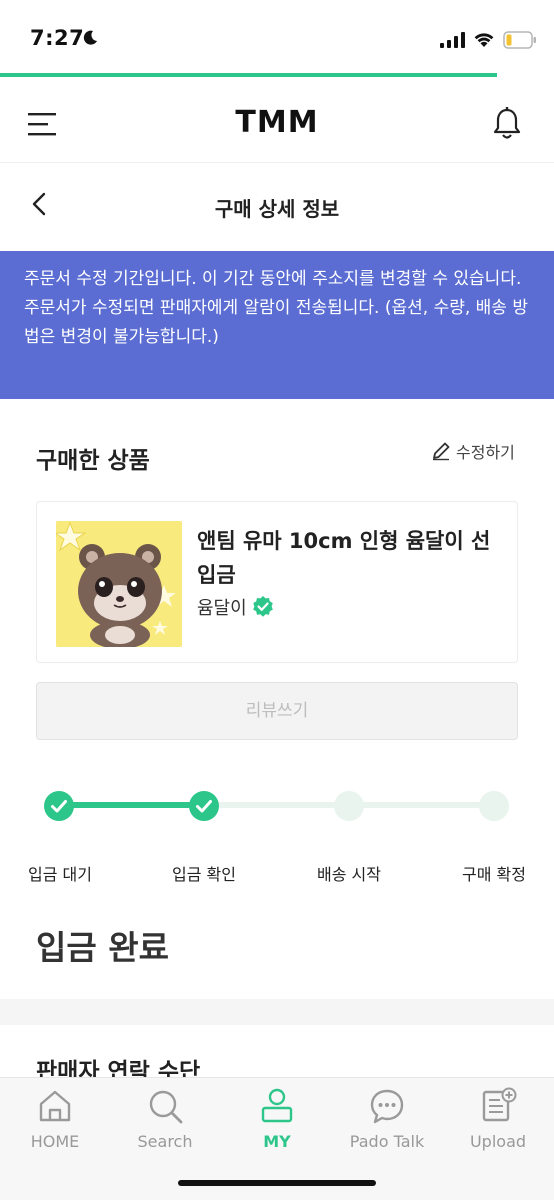  What do you see at coordinates (484, 40) in the screenshot?
I see `wifi-icon` at bounding box center [484, 40].